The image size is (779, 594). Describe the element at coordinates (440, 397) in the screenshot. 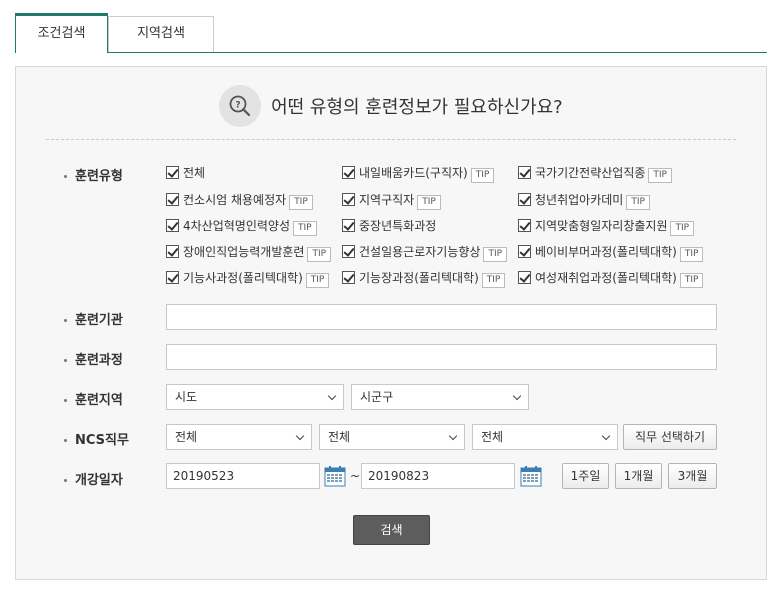

I see `sigungu-select: 시군구` at that location.